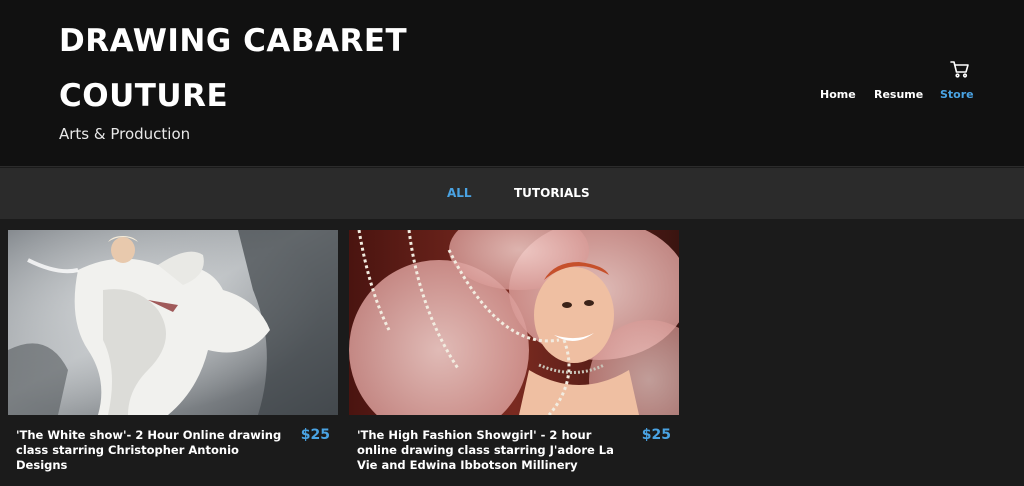 The image size is (1024, 486). Describe the element at coordinates (512, 96) in the screenshot. I see `main-nav: Home Resume Store` at that location.